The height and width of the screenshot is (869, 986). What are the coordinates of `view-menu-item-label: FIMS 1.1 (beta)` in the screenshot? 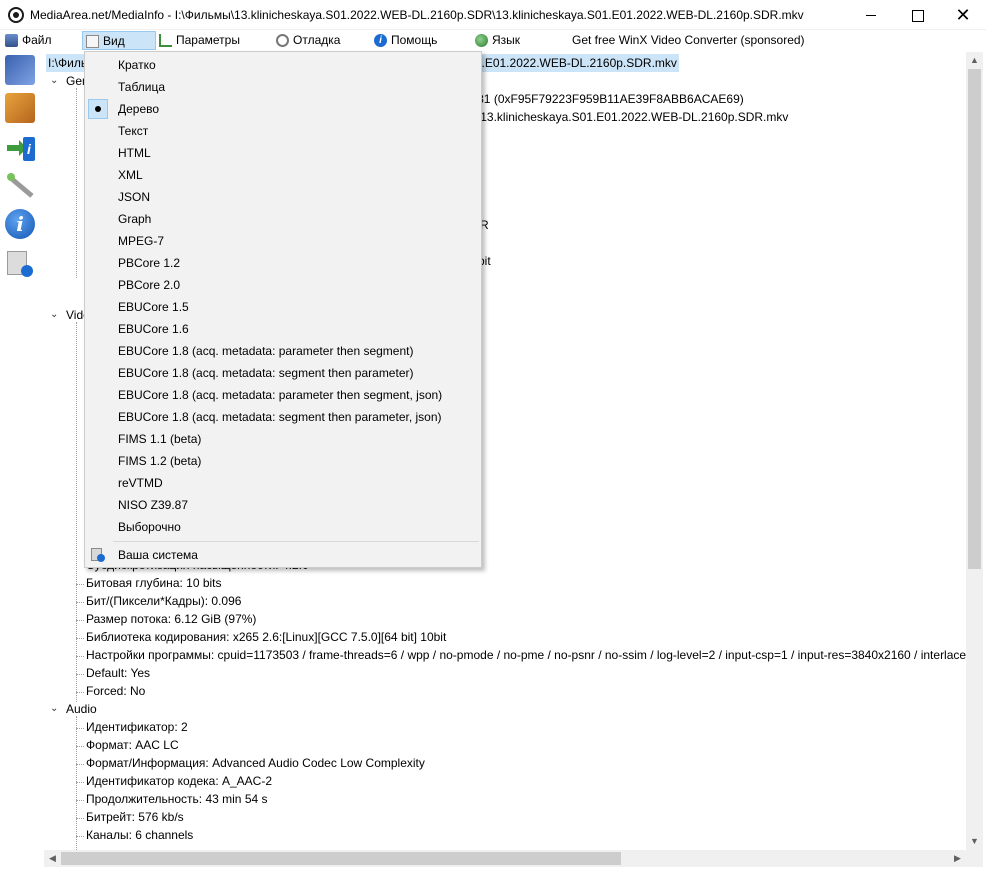 It's located at (160, 439).